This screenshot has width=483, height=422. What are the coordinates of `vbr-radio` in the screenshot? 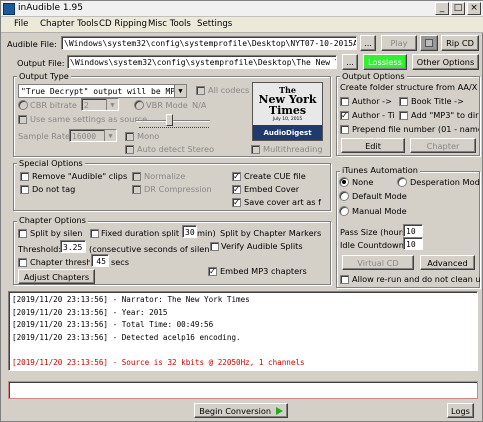 It's located at (139, 105).